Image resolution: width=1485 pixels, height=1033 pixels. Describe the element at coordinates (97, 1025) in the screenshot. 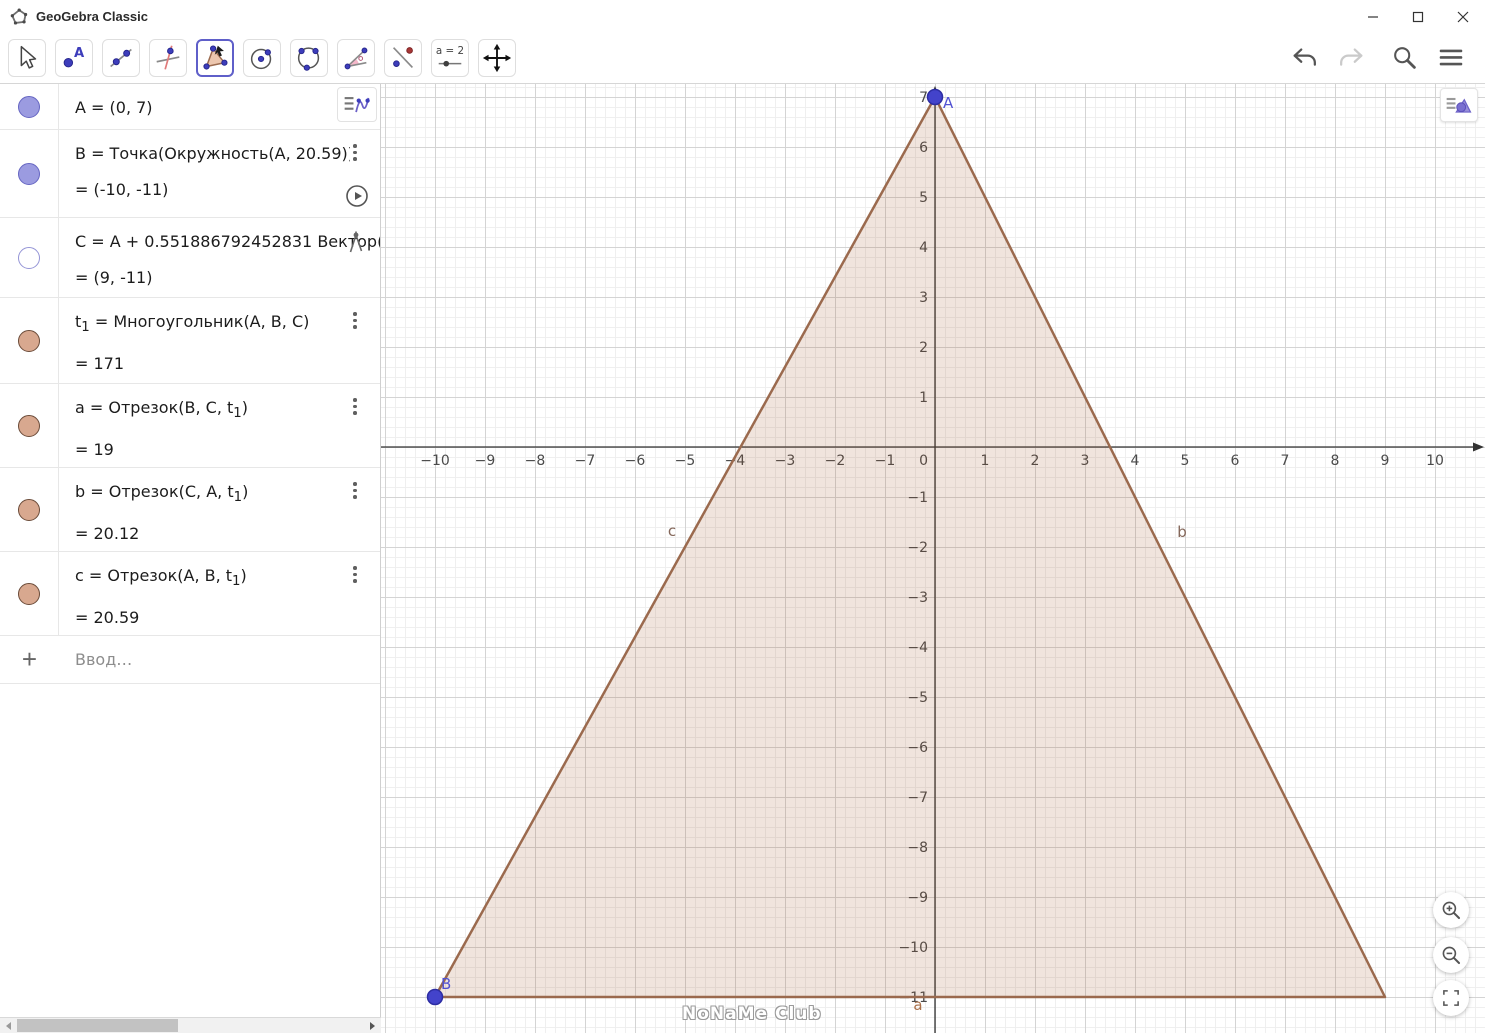

I see `scrollbar-thumb` at that location.